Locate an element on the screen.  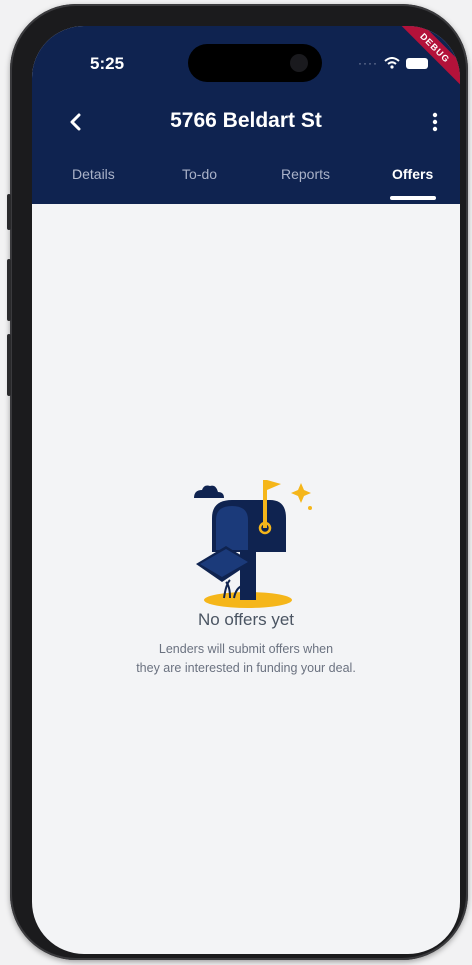
status-icons: ···· is located at coordinates (393, 63).